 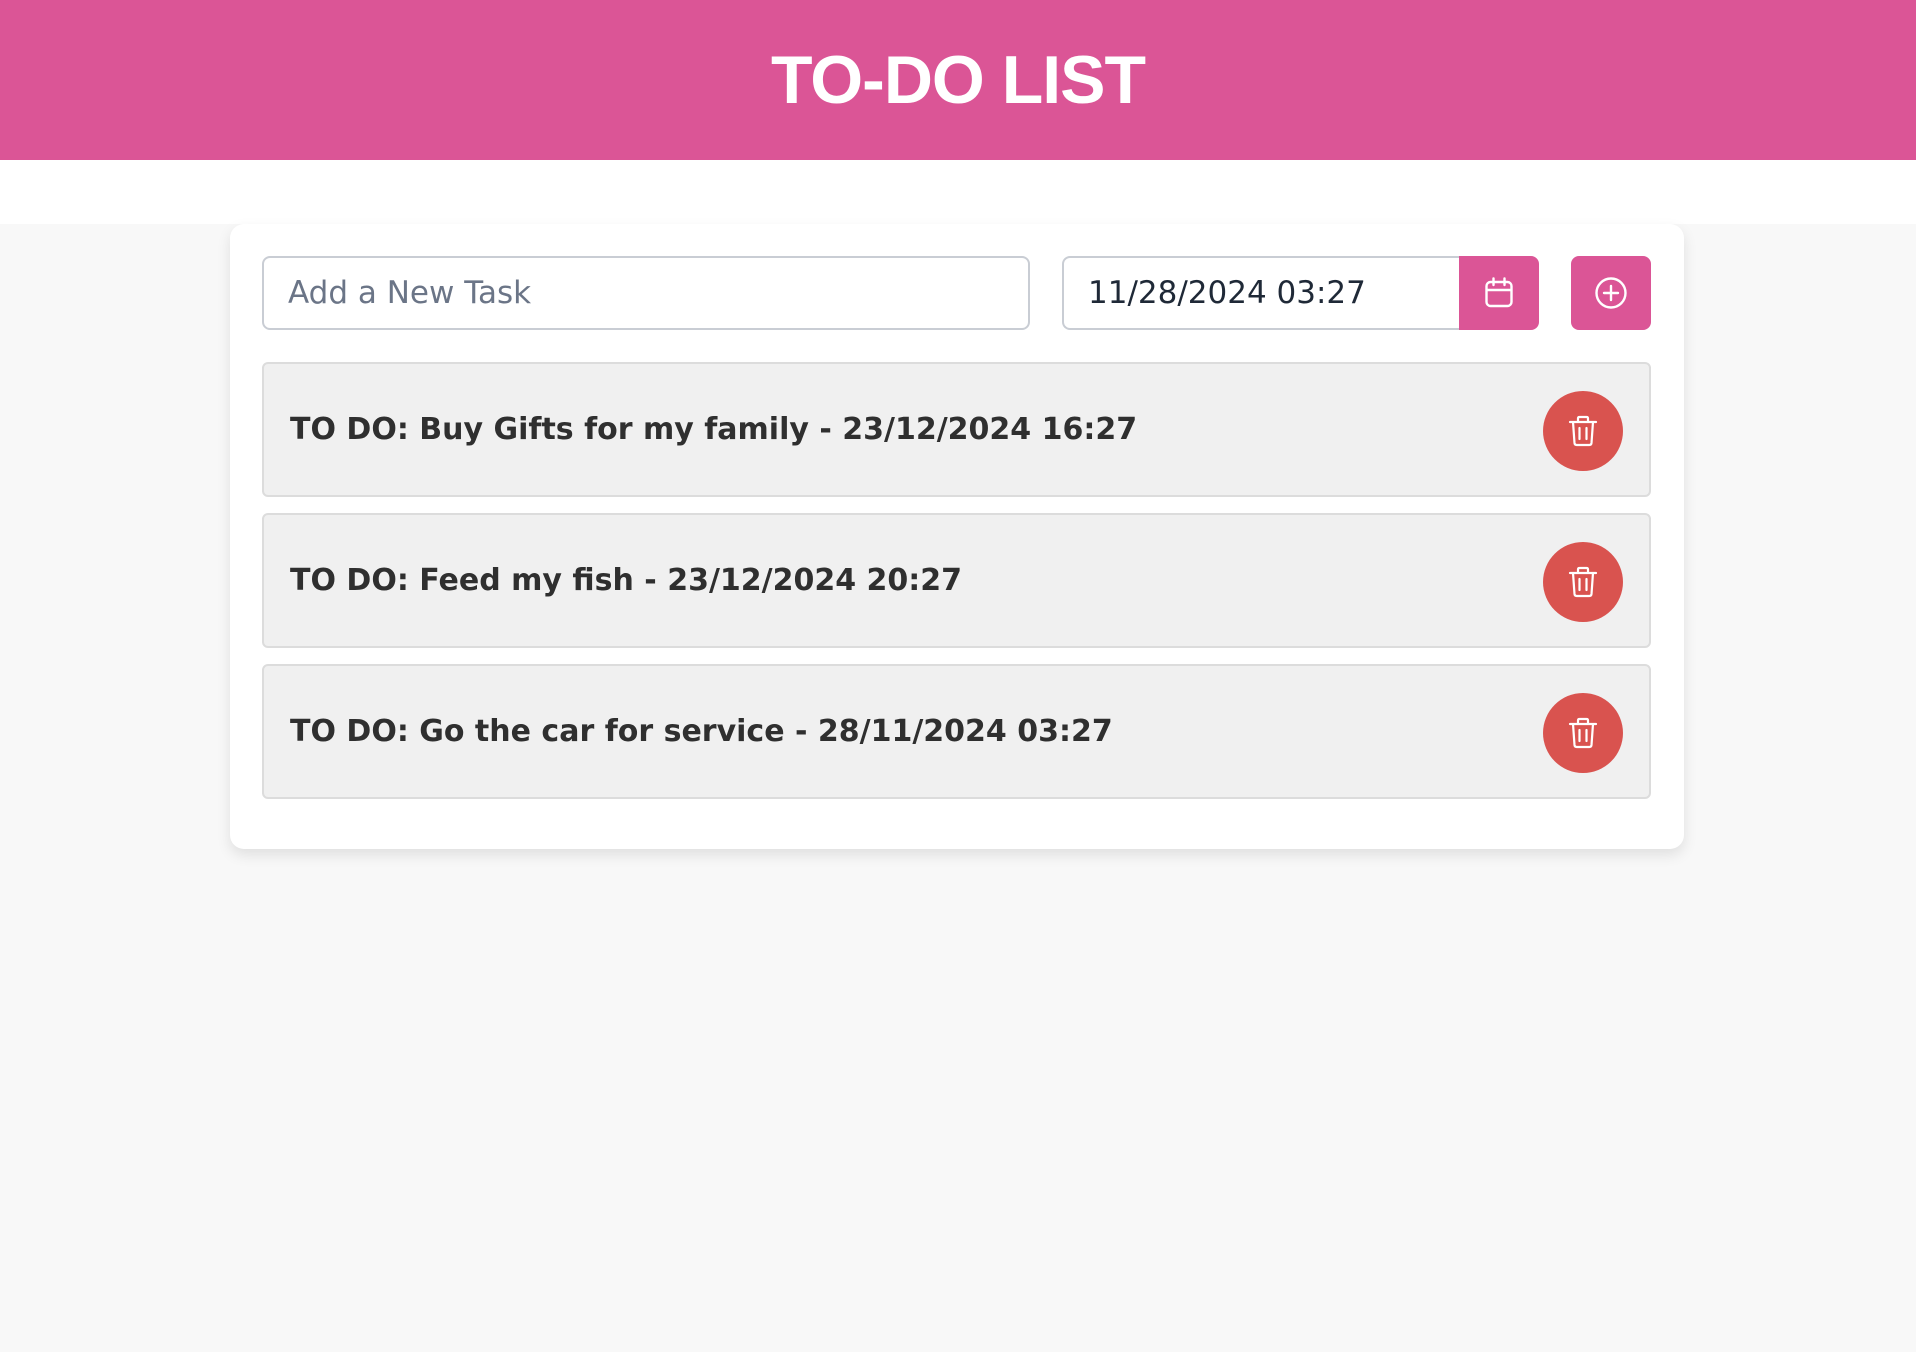 What do you see at coordinates (958, 192) in the screenshot?
I see `header-spacer` at bounding box center [958, 192].